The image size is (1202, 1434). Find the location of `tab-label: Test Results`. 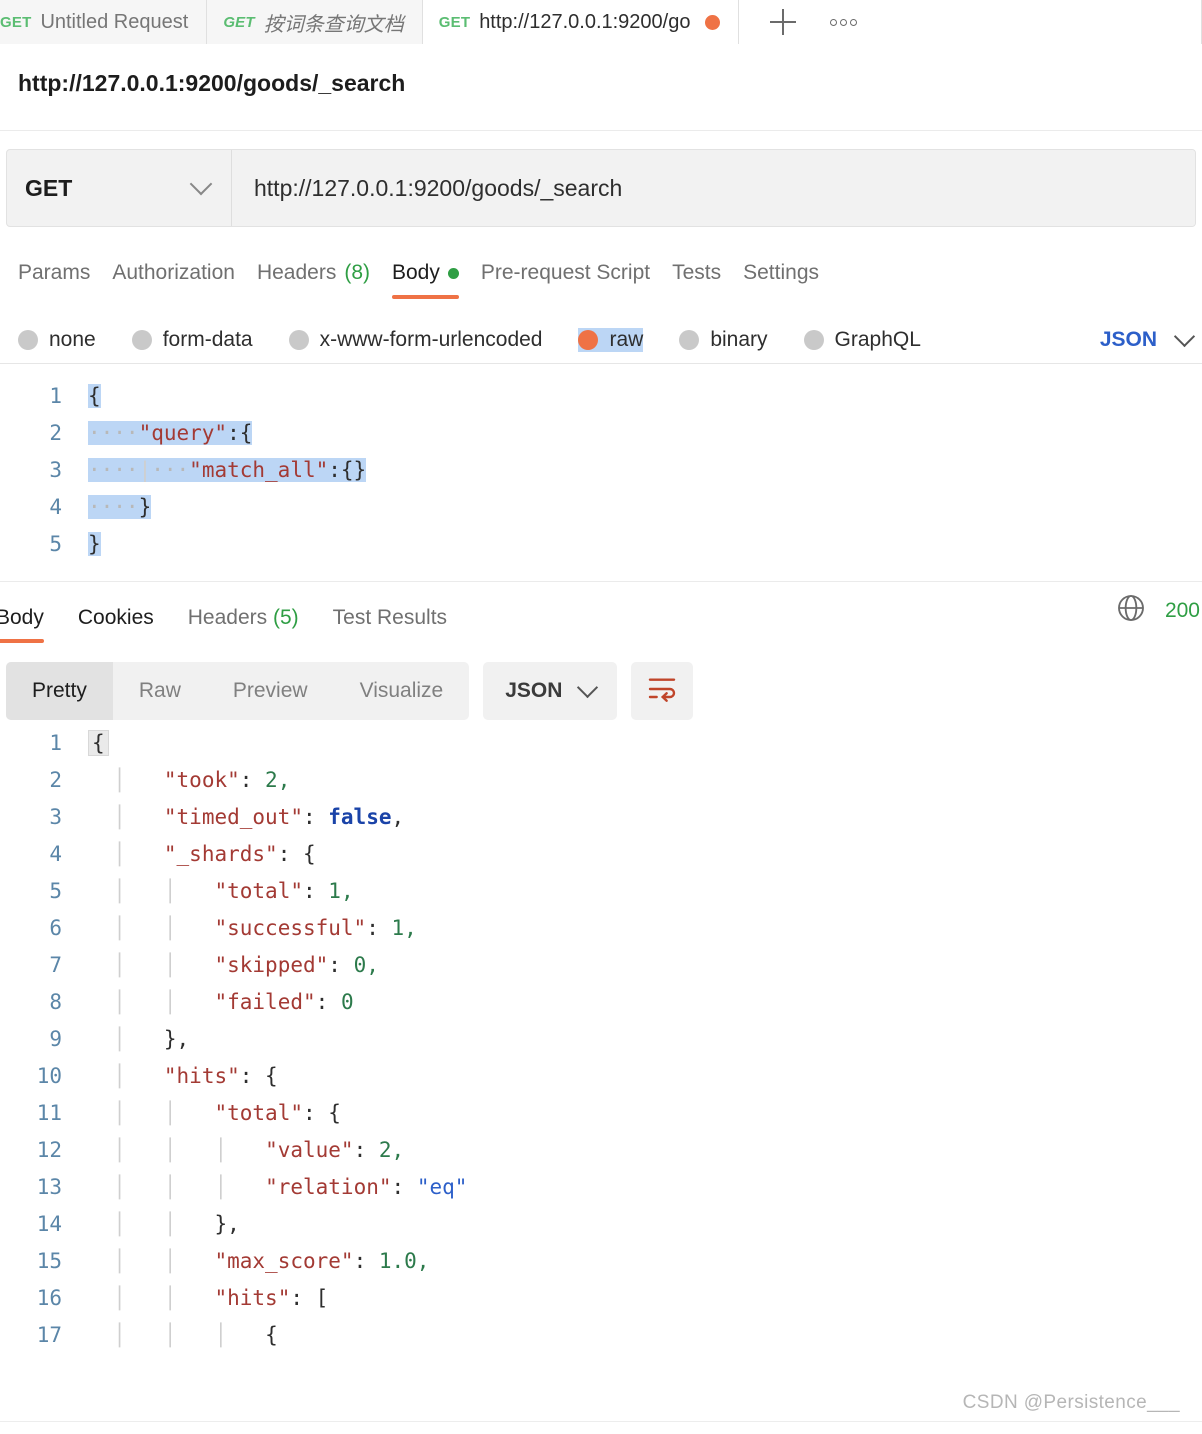

tab-label: Test Results is located at coordinates (390, 617).